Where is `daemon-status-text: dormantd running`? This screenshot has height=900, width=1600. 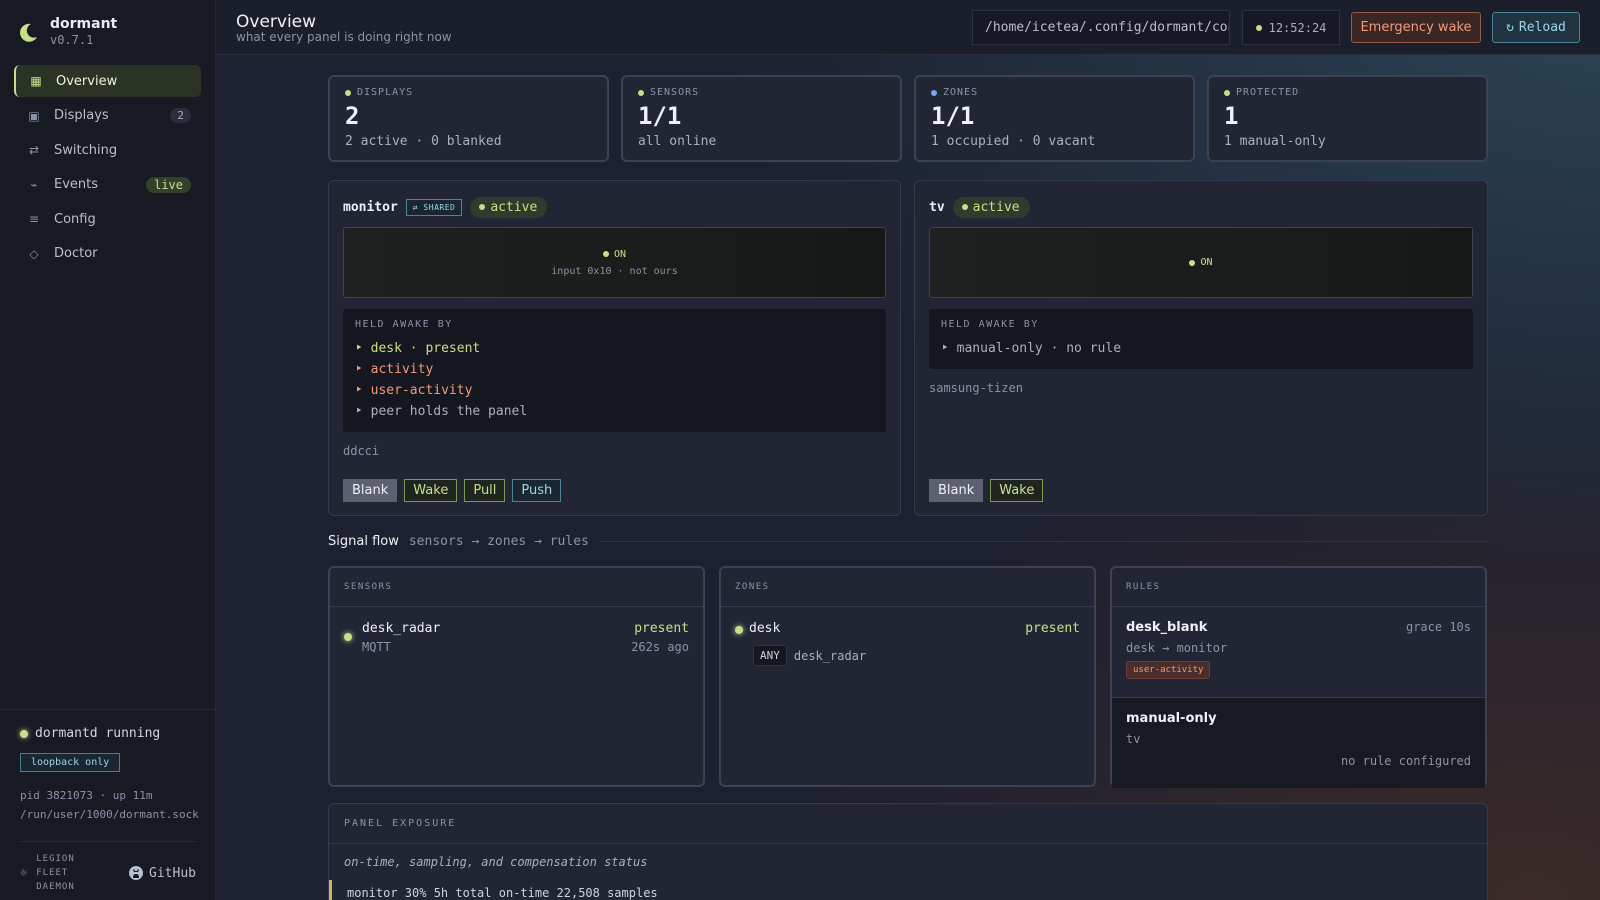
daemon-status-text: dormantd running is located at coordinates (98, 733).